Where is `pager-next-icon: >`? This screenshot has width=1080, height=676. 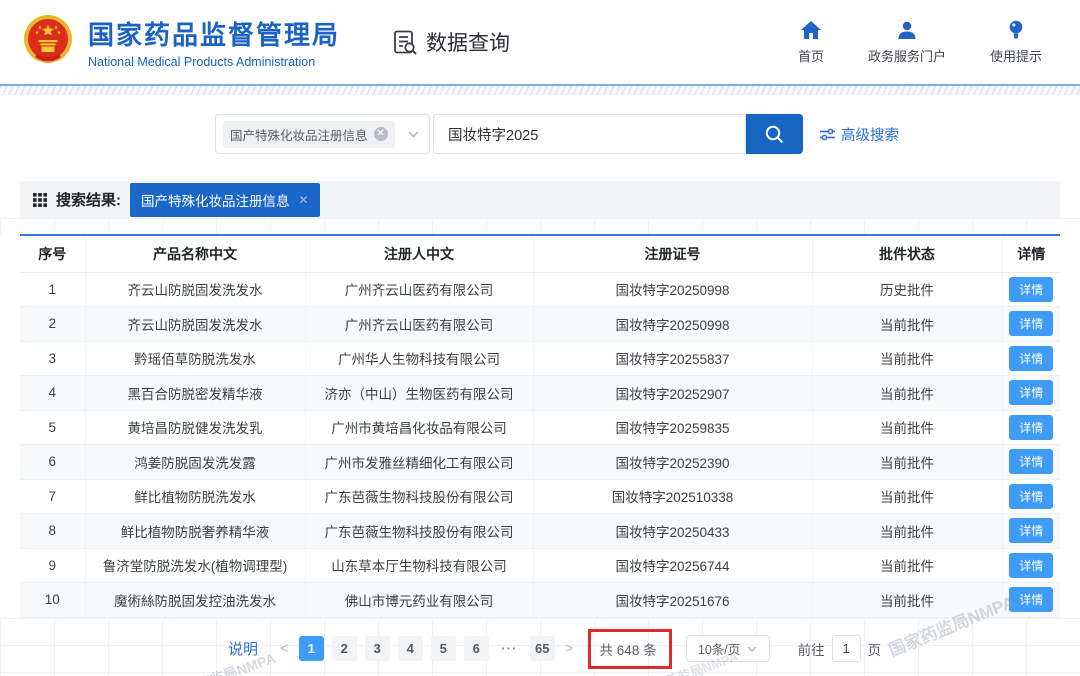
pager-next-icon: > is located at coordinates (569, 648).